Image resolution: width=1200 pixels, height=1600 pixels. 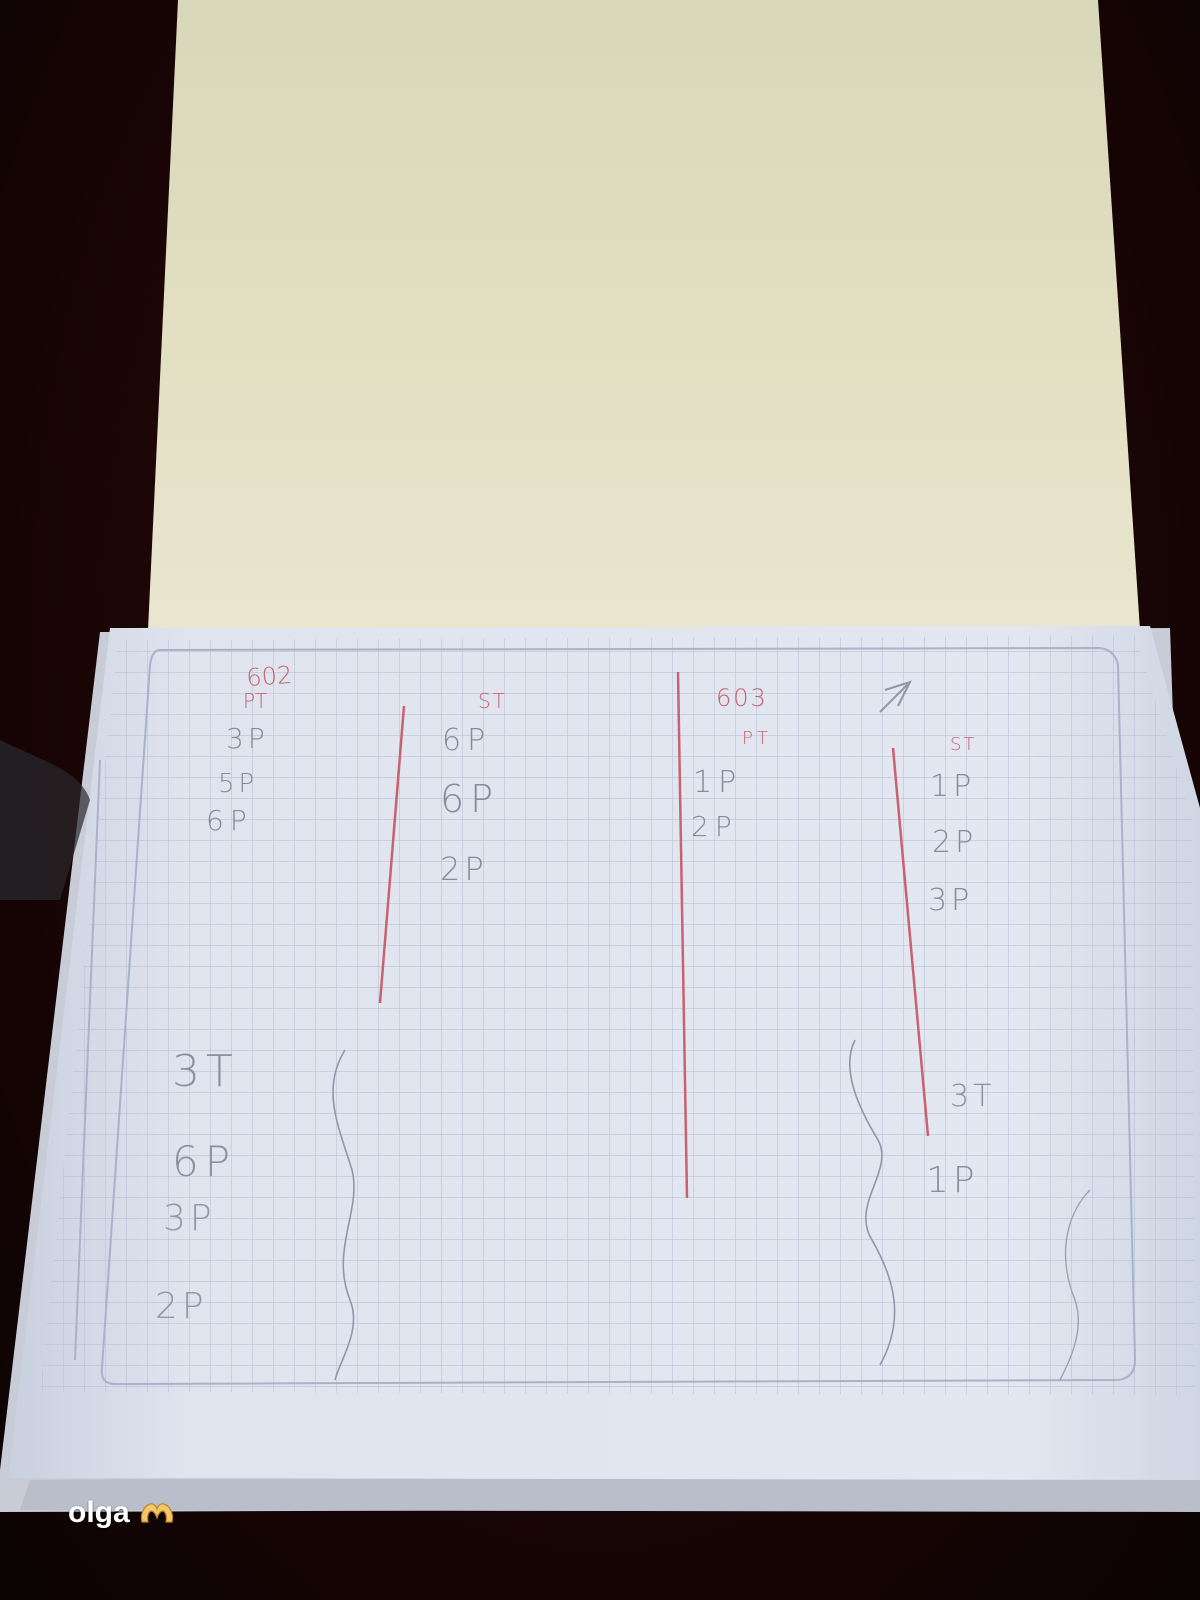 I want to click on col3-header-top: 603, so click(x=742, y=698).